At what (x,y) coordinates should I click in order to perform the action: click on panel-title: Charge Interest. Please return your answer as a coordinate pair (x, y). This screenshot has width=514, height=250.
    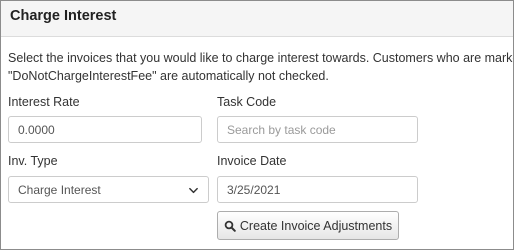
    Looking at the image, I should click on (63, 16).